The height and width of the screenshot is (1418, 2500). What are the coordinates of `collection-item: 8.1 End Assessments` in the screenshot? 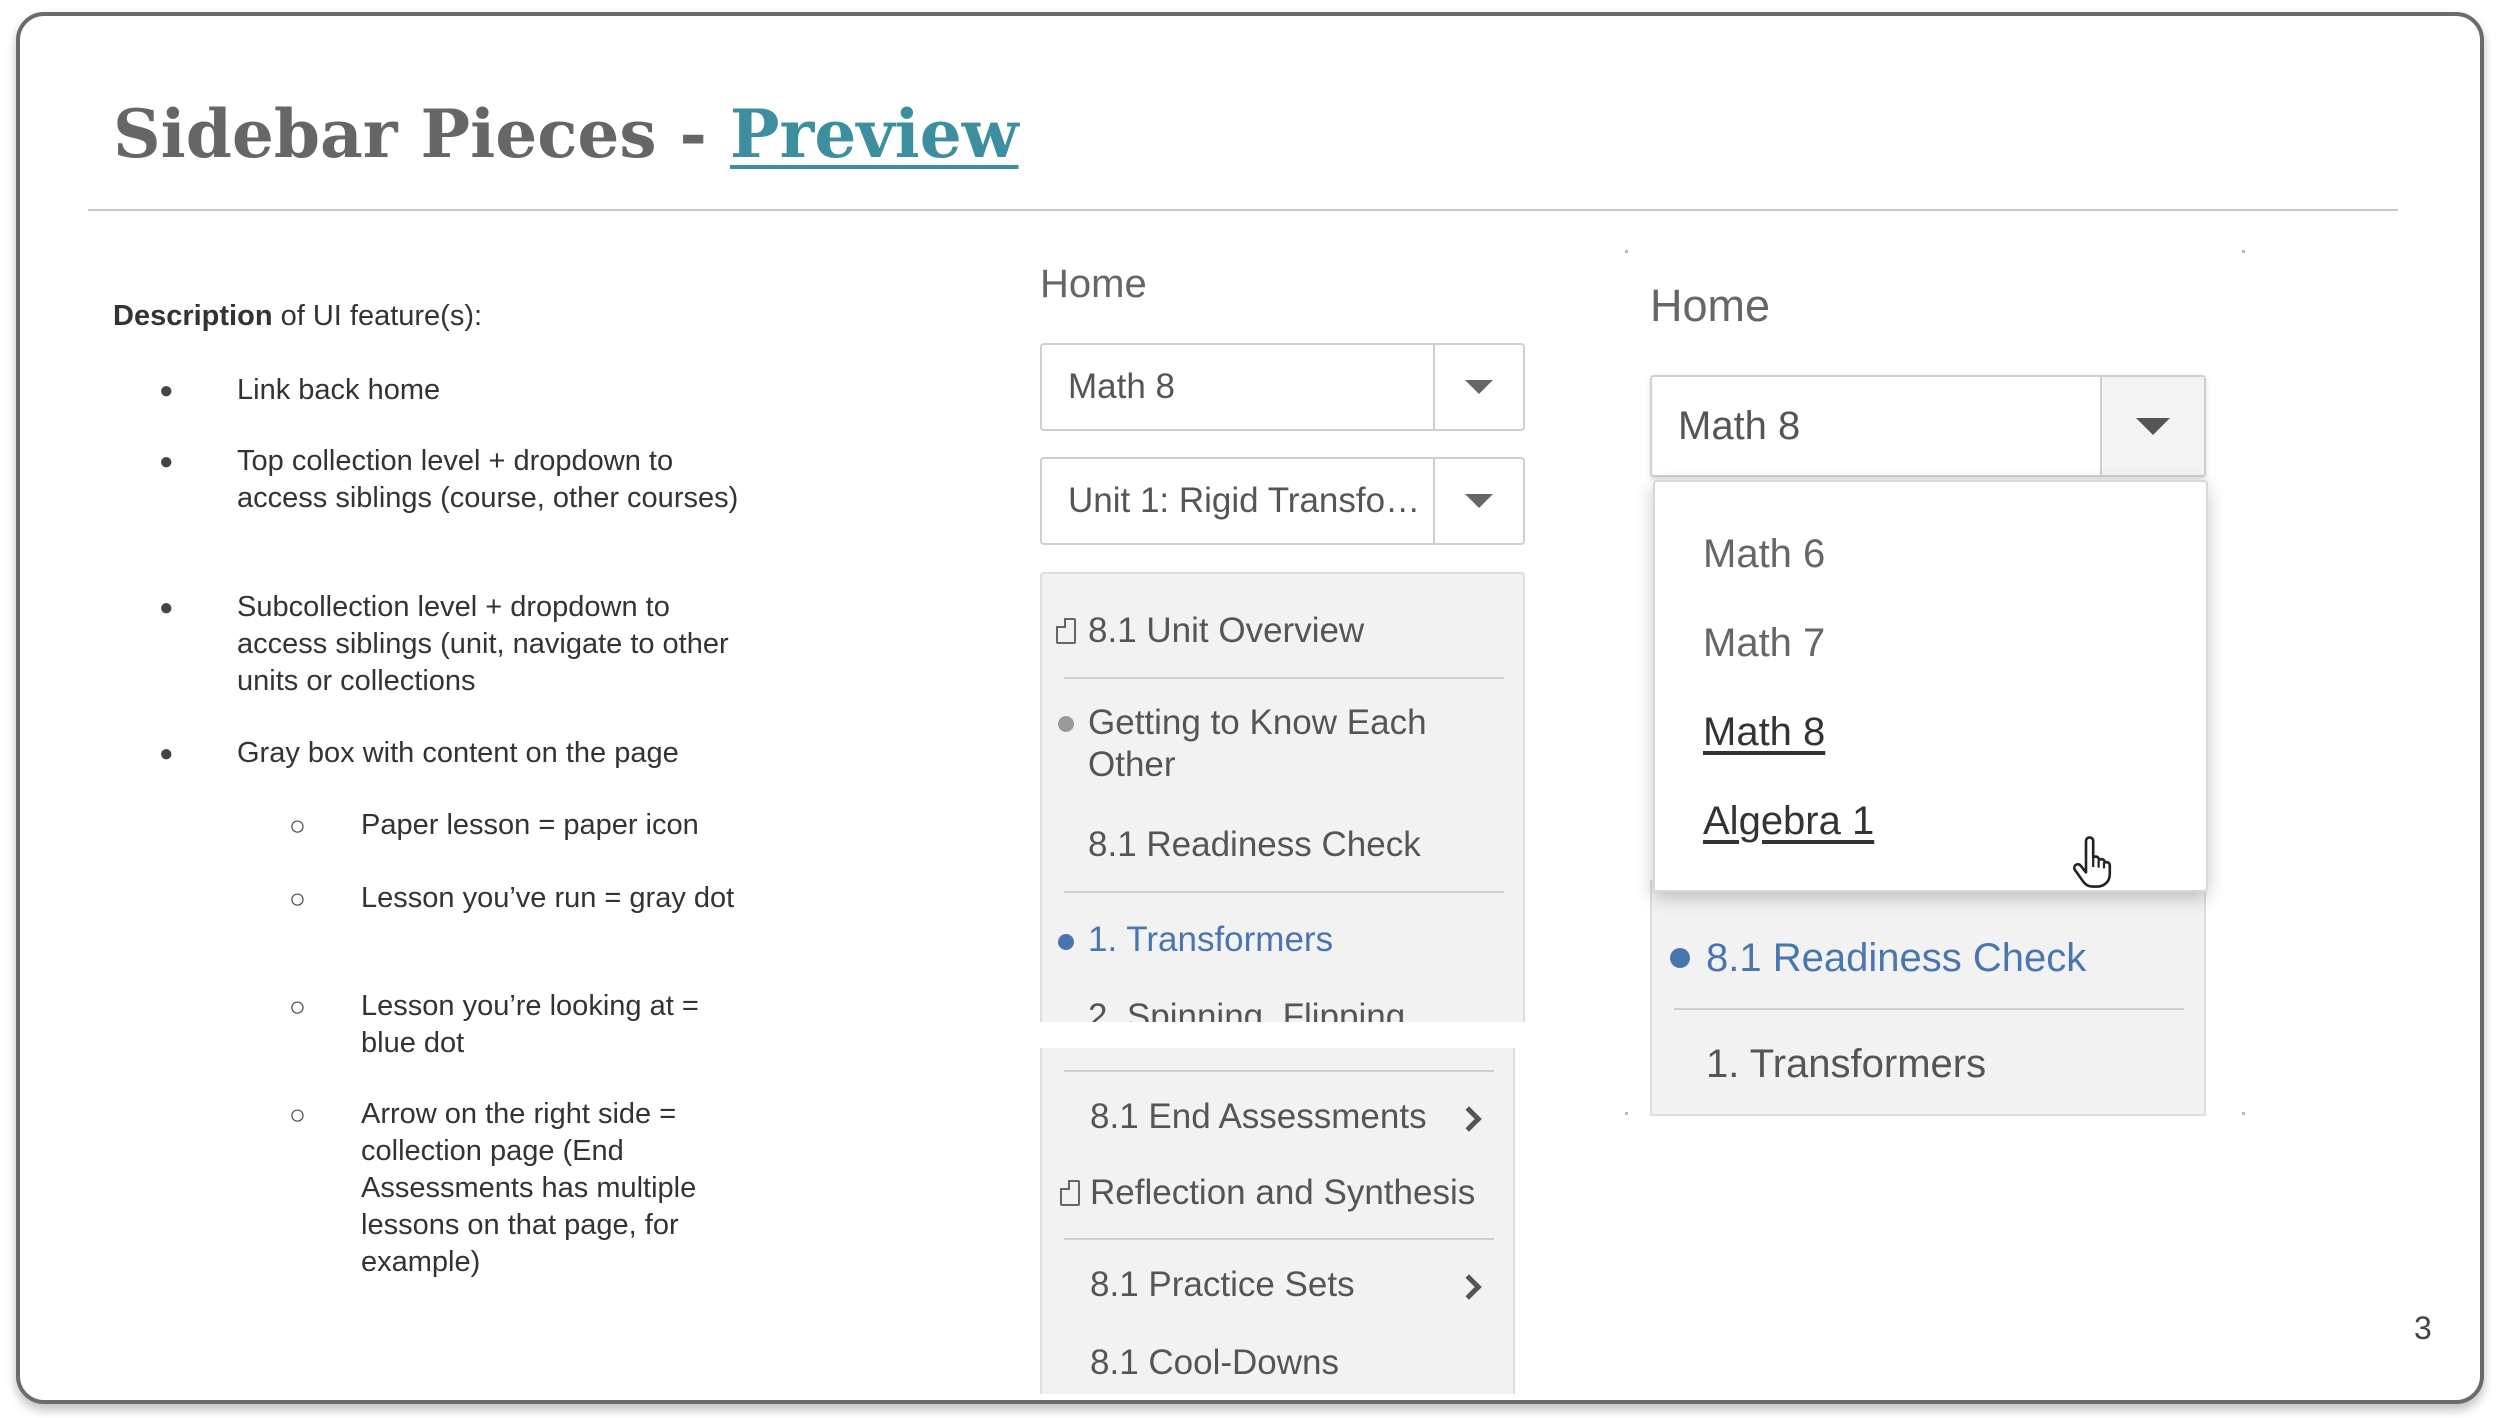 It's located at (1258, 1117).